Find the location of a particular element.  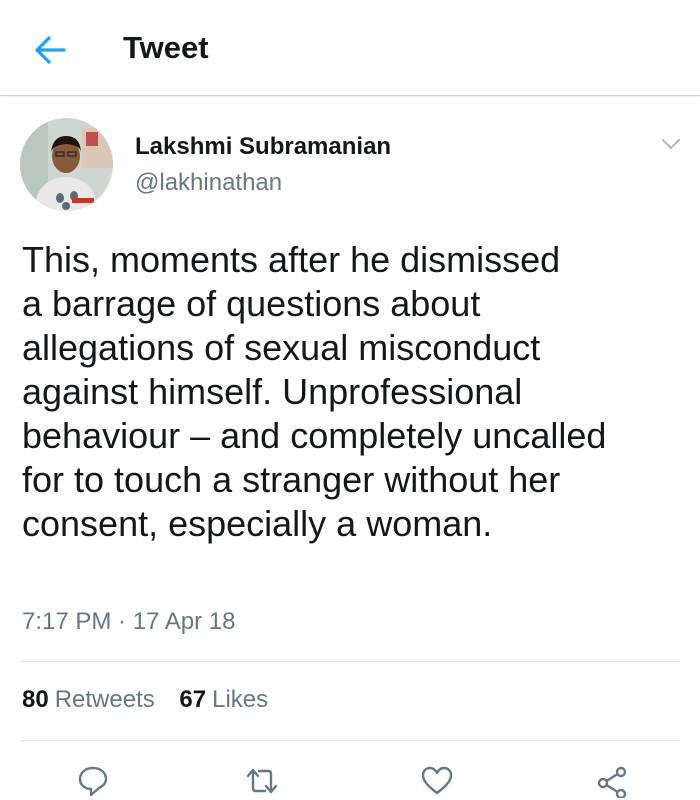

page-title: Tweet is located at coordinates (166, 47).